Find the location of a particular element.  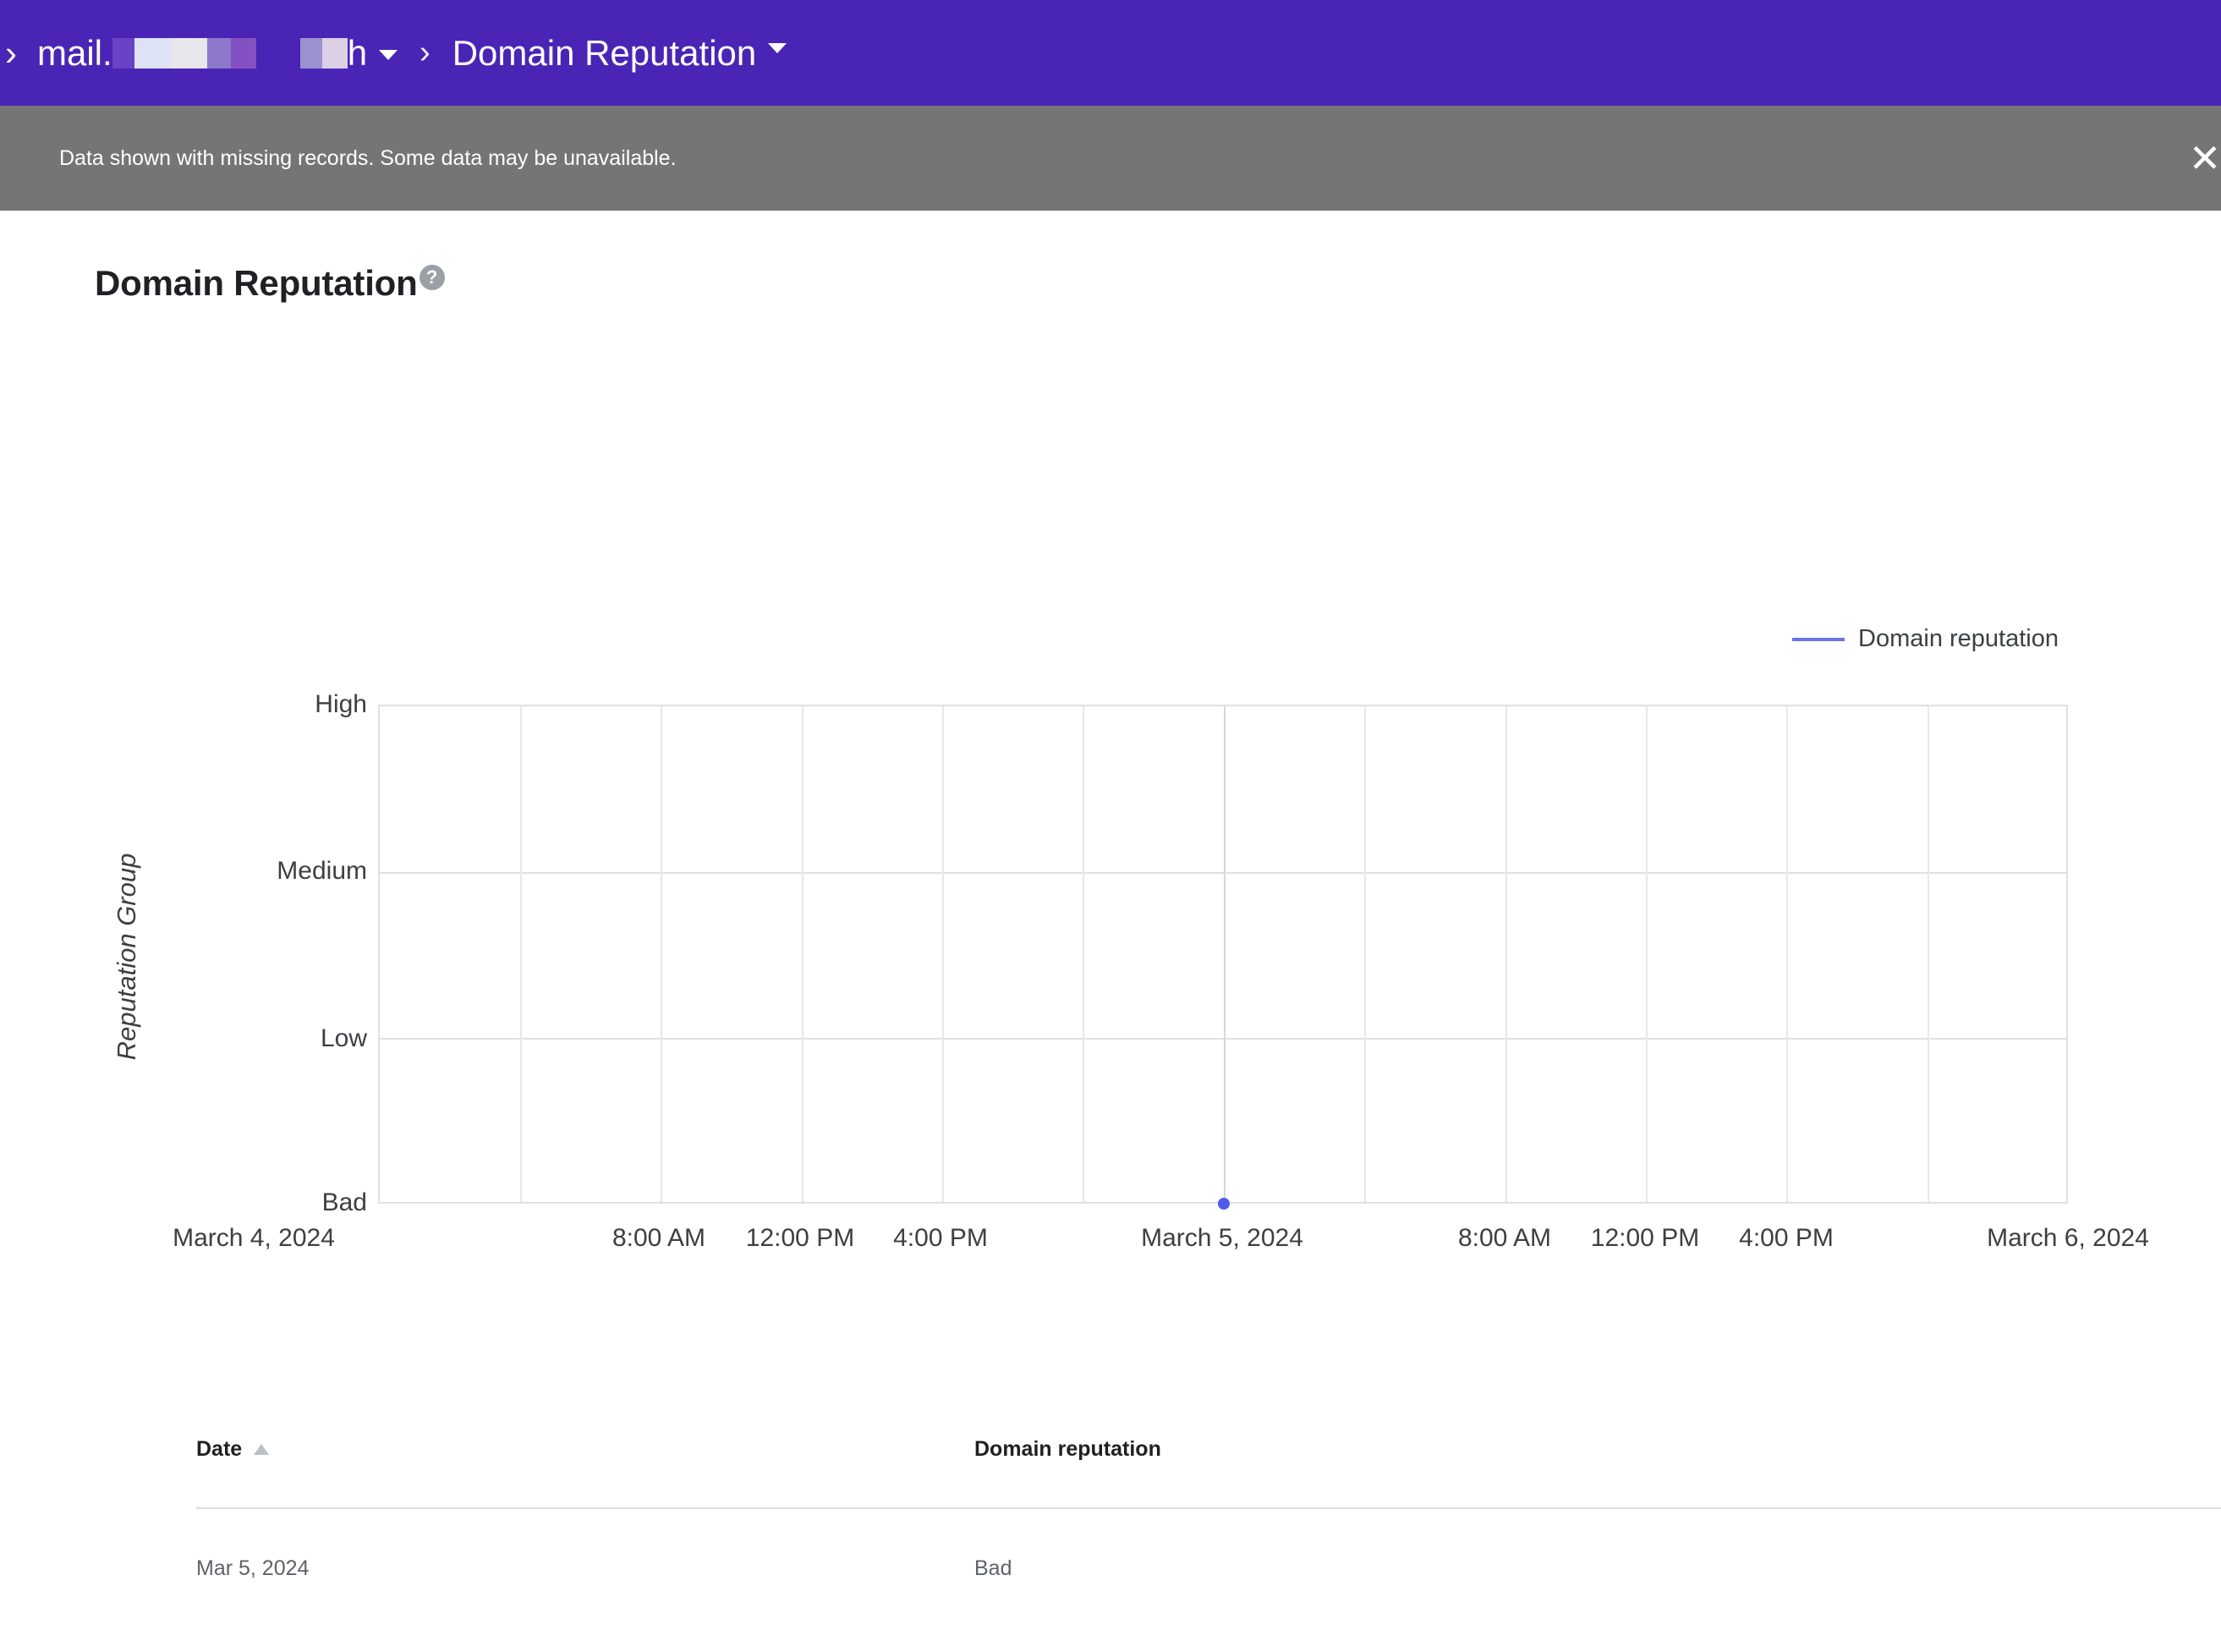

table-column-header-reputation: Domain reputation is located at coordinates (1355, 1449).